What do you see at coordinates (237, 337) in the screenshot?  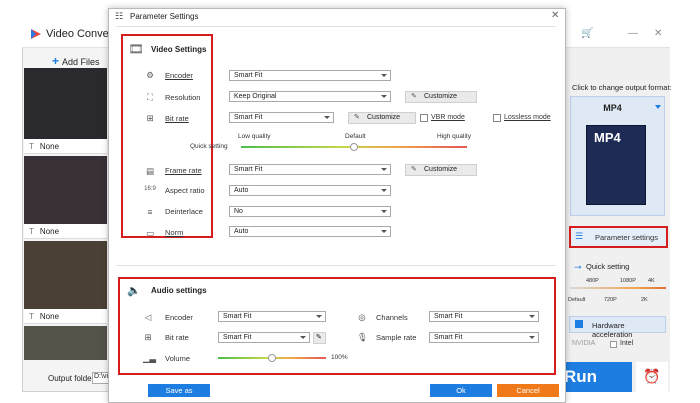 I see `audio-bitrate-value: Smart Fit` at bounding box center [237, 337].